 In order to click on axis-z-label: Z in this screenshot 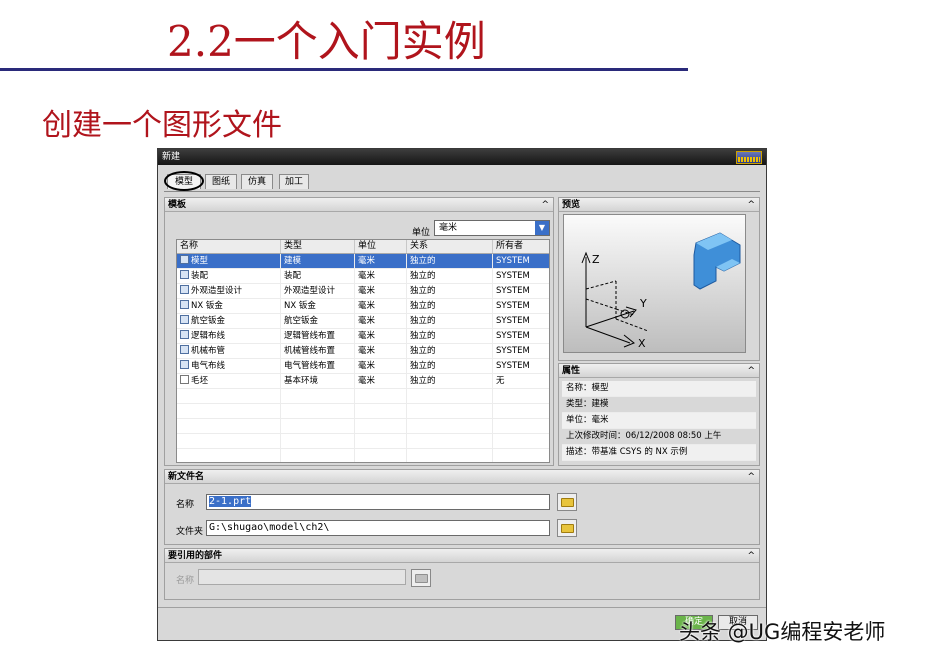, I will do `click(596, 259)`.